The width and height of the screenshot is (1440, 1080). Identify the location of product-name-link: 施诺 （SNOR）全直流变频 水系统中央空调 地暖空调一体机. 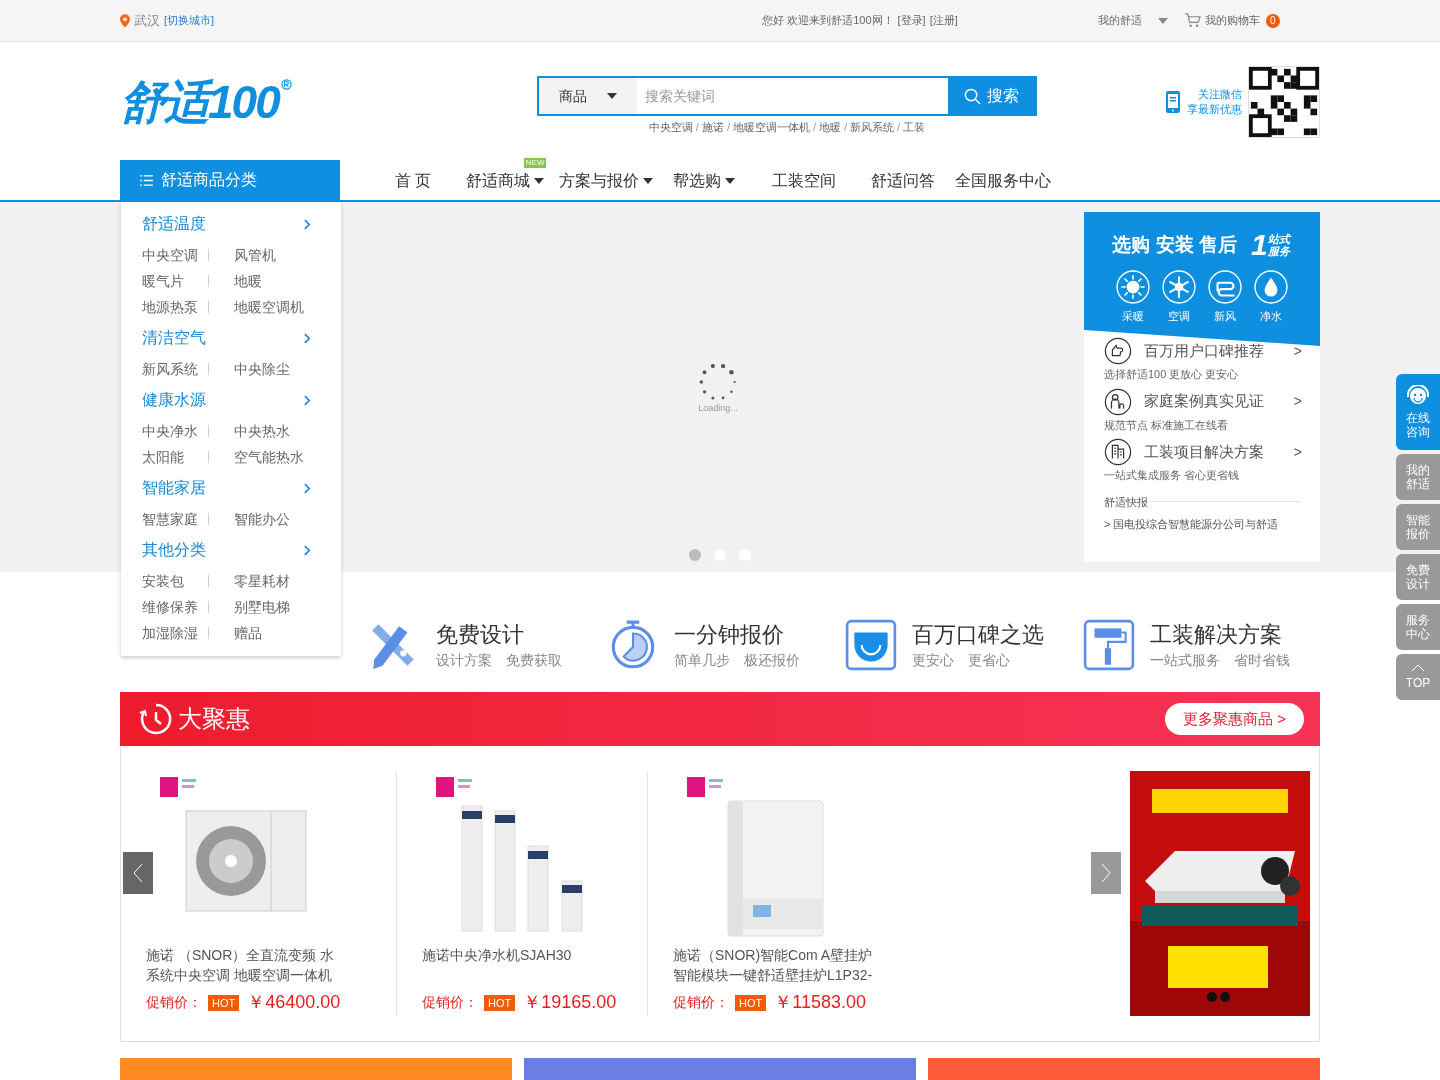
(246, 965).